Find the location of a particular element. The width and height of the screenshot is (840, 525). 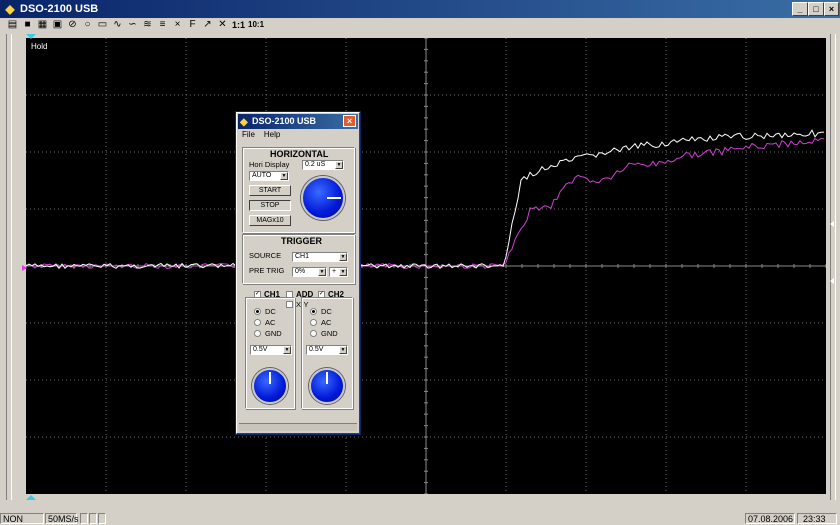

slope-value: + is located at coordinates (334, 271).